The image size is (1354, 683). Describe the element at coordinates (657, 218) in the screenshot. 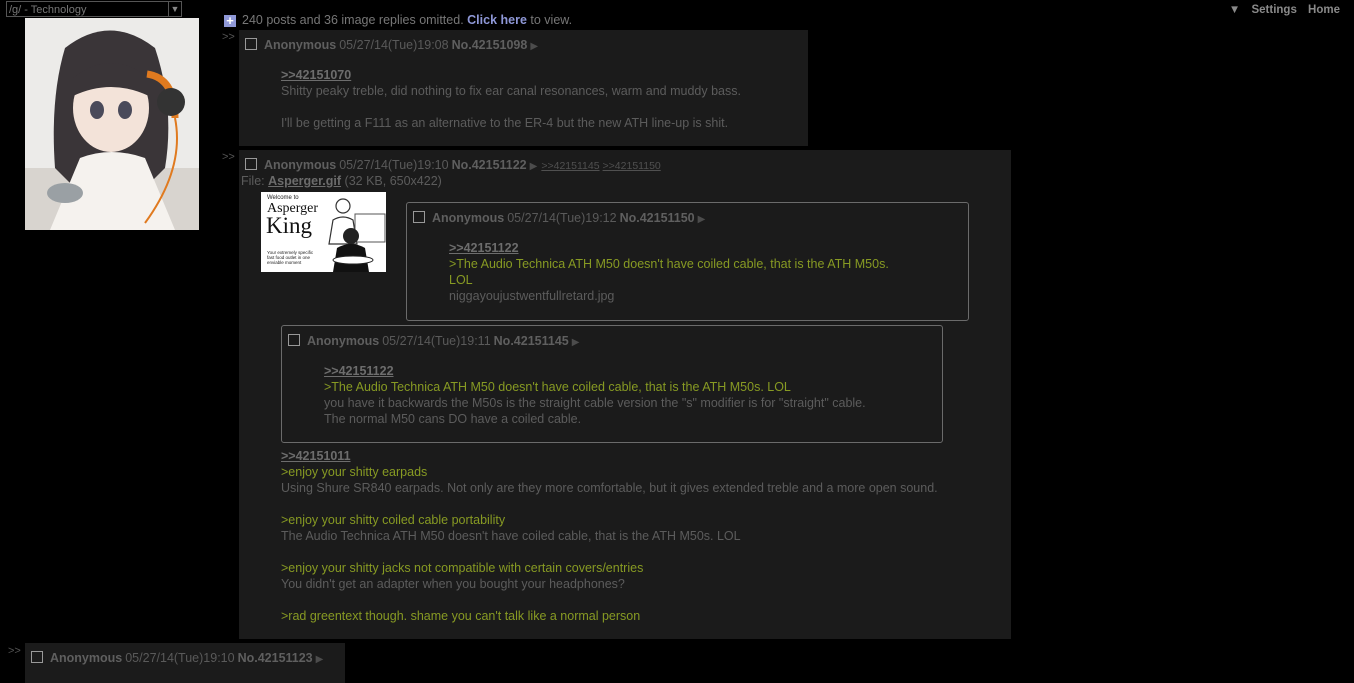

I see `post-number: No.42151150` at that location.